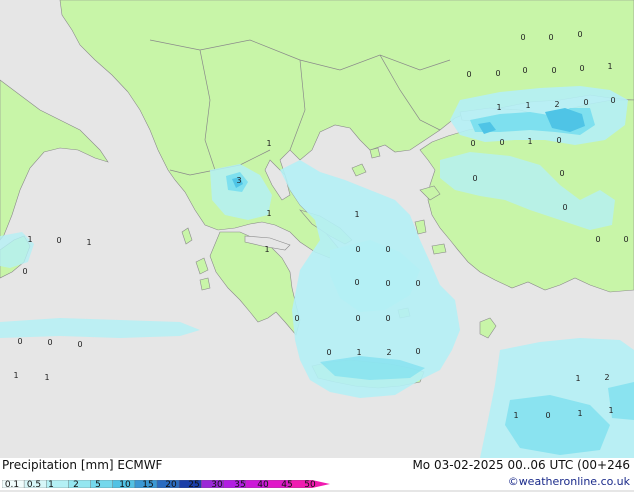  I want to click on point-value-p8: 0, so click(581, 68).